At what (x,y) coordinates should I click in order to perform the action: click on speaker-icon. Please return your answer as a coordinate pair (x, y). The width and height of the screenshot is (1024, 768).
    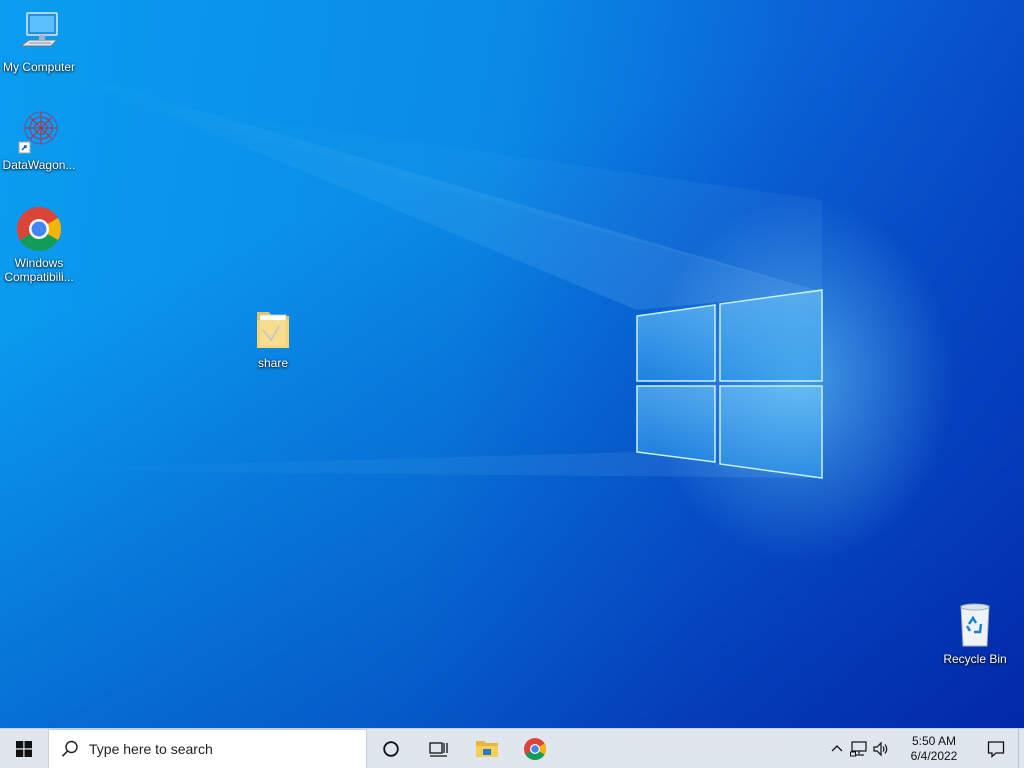
    Looking at the image, I should click on (880, 749).